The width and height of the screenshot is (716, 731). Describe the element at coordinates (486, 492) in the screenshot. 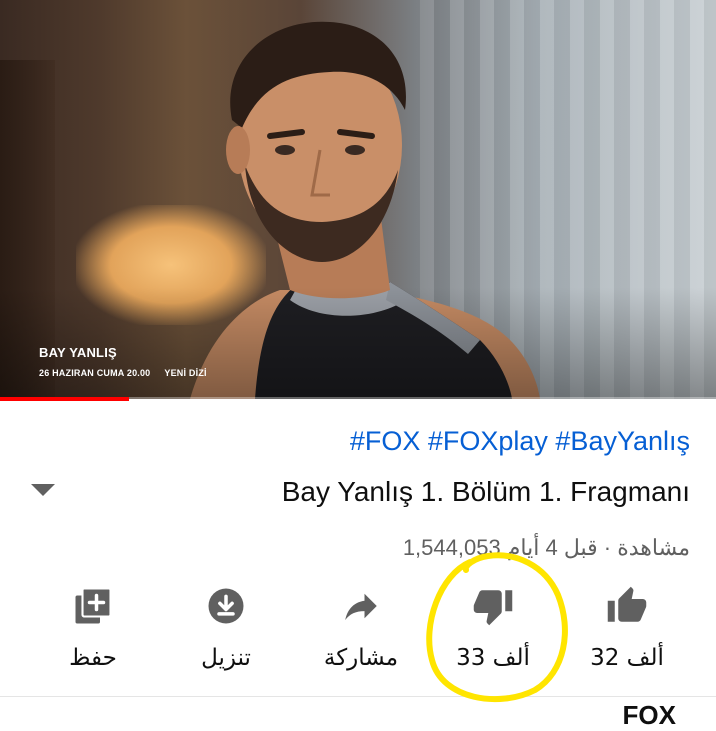

I see `video-title: Bay Yanlış 1. Bölüm 1. Fragmanı` at that location.